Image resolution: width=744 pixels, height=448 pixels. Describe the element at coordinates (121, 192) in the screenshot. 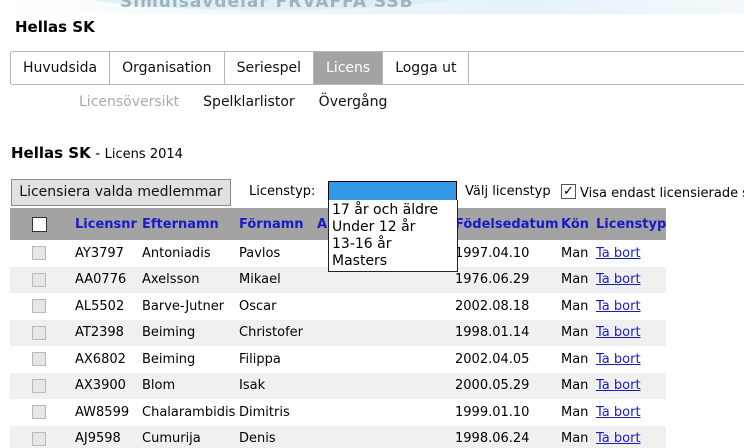

I see `license-selected-button: Licensiera valda medlemmar` at that location.